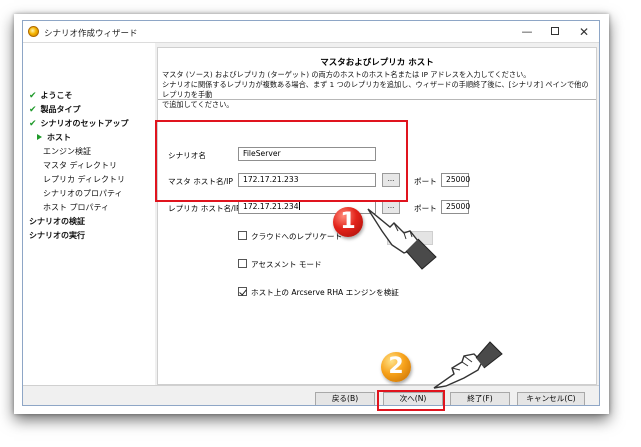 The height and width of the screenshot is (447, 641). Describe the element at coordinates (425, 181) in the screenshot. I see `master-port-label: ポート` at that location.